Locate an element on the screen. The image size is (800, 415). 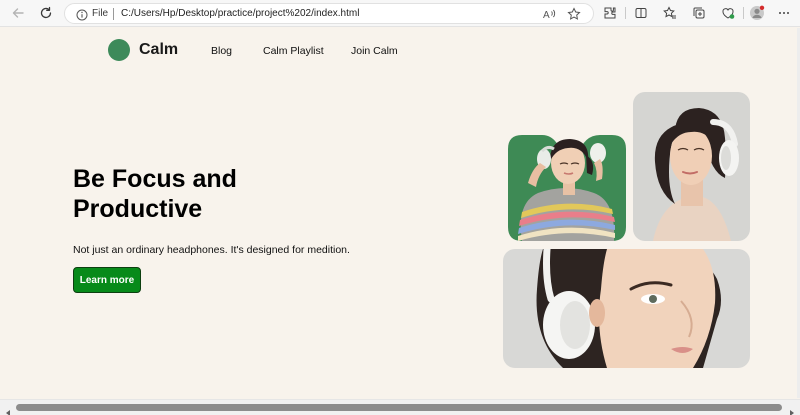
learn-more-button: Learn more is located at coordinates (107, 280).